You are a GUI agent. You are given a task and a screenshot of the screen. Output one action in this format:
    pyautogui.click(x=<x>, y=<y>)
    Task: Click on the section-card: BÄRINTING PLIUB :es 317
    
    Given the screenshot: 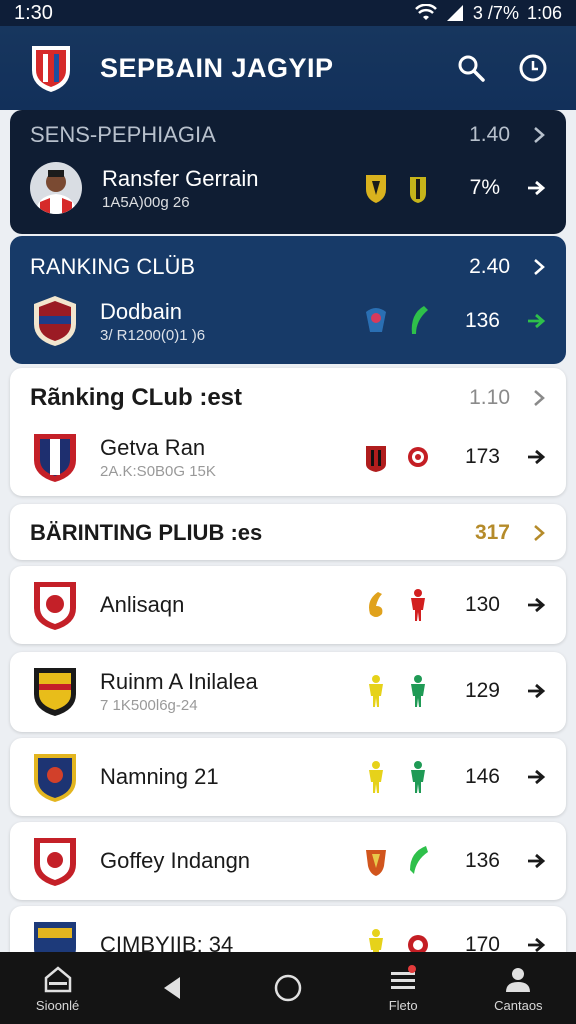 What is the action you would take?
    pyautogui.click(x=288, y=532)
    